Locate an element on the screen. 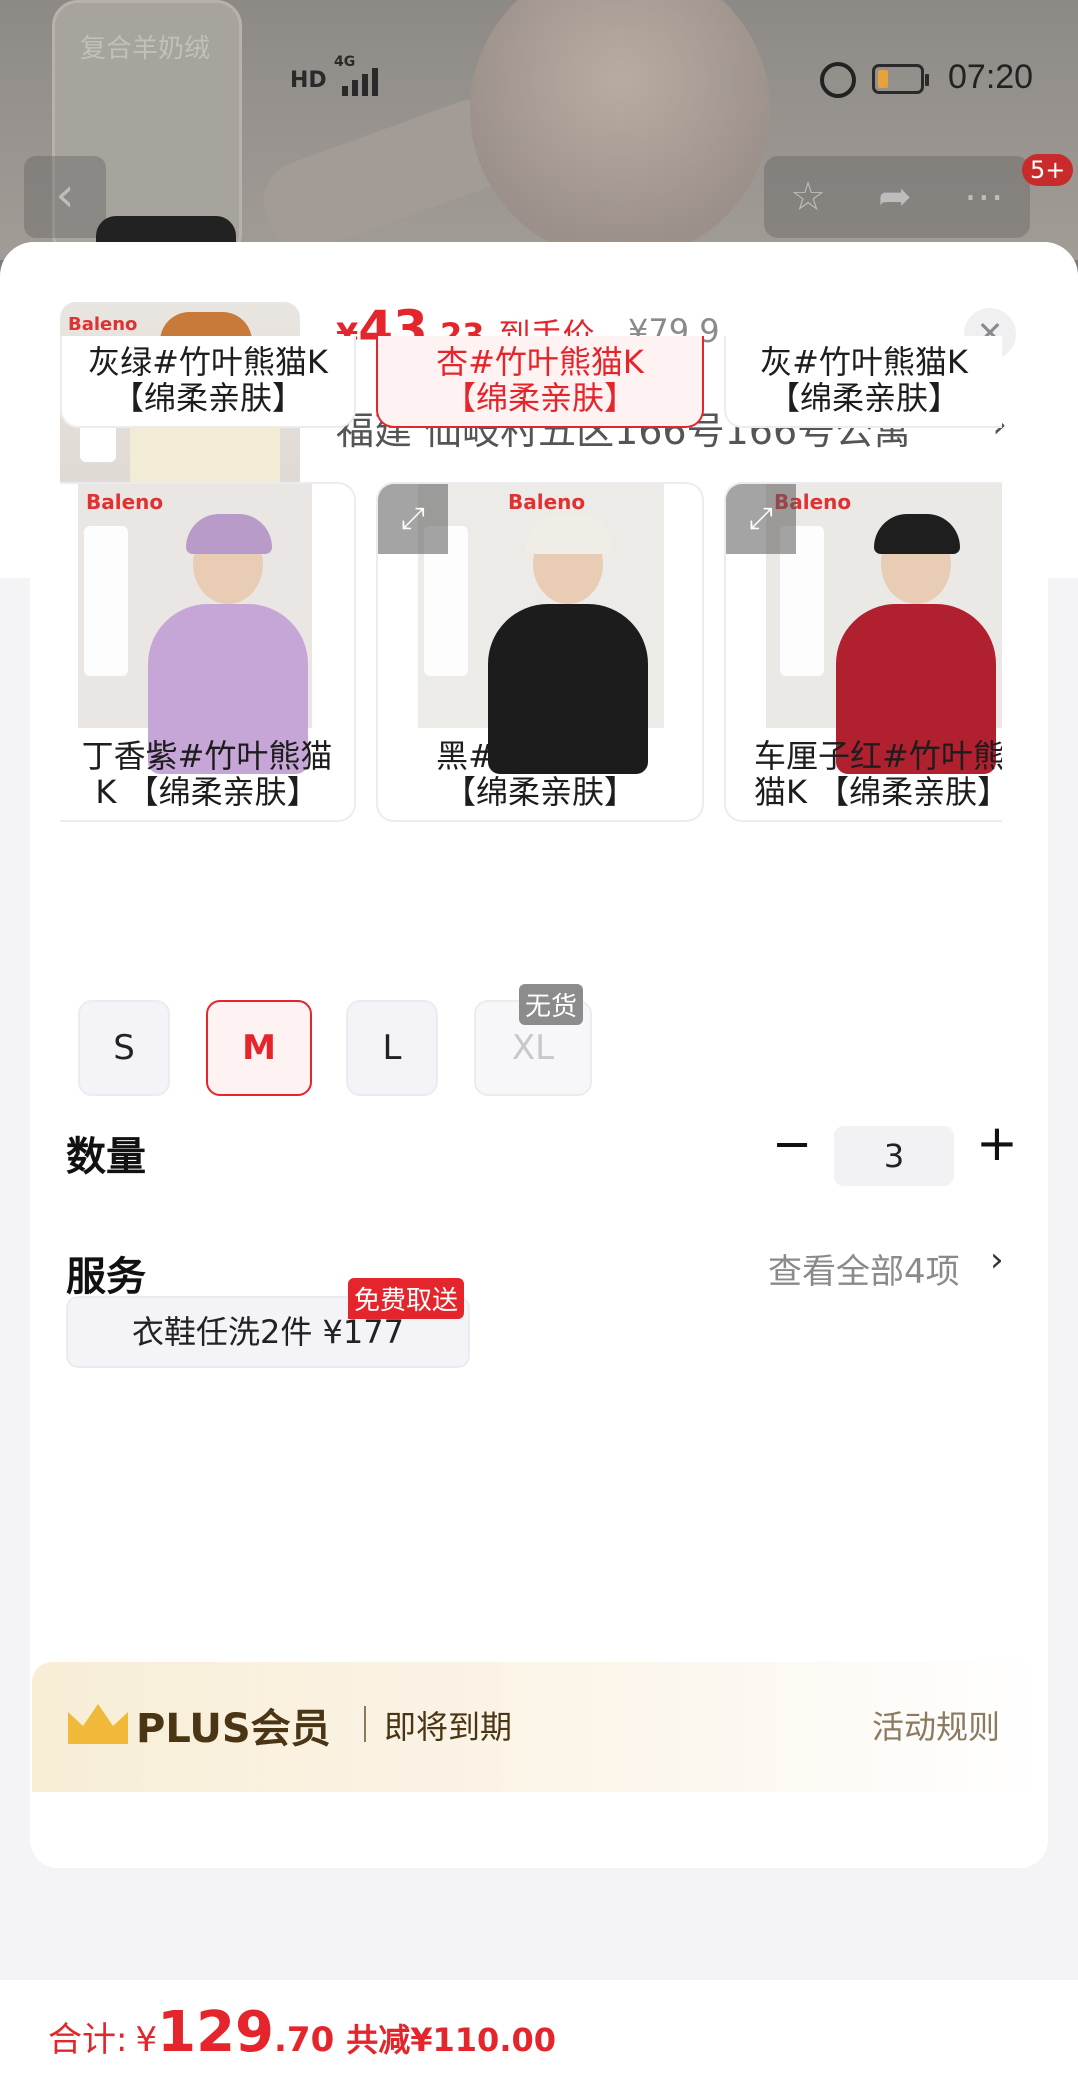  color-option-black: Baleno ⤢ 黑#竹叶熊猫K 【绵柔亲肤】 is located at coordinates (540, 652).